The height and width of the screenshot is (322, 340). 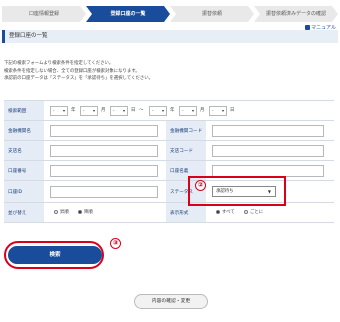 What do you see at coordinates (61, 213) in the screenshot?
I see `sort-asc-radio: 昇順` at bounding box center [61, 213].